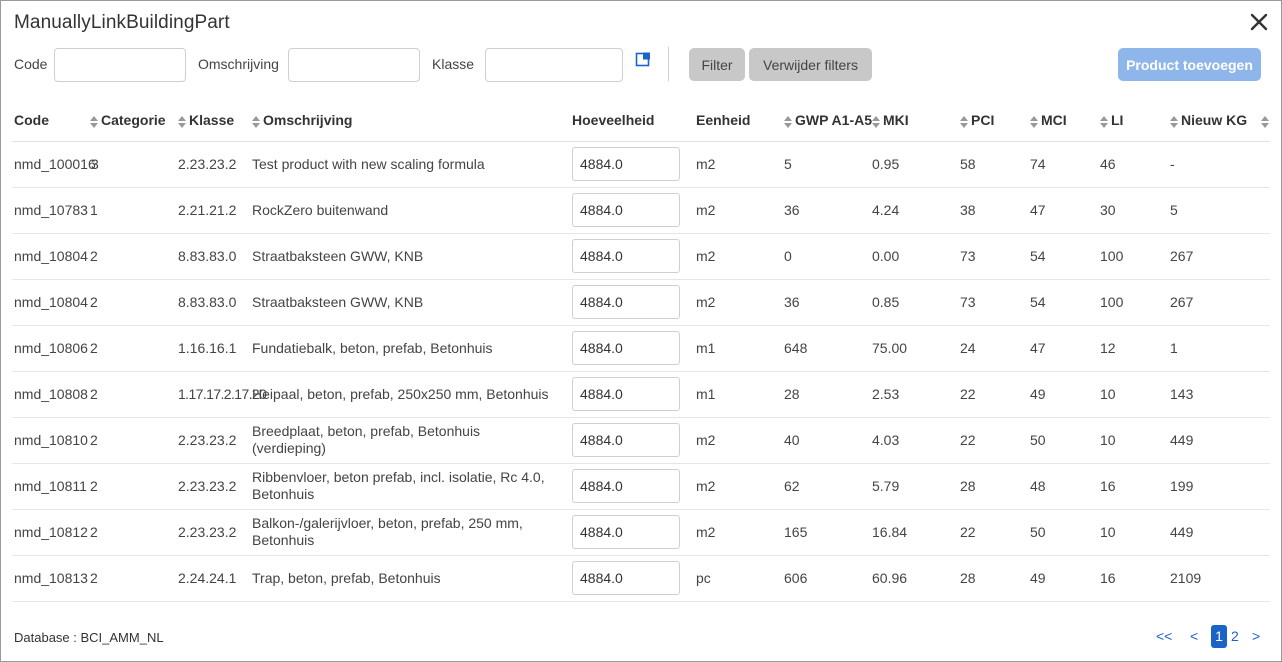 Image resolution: width=1282 pixels, height=662 pixels. Describe the element at coordinates (1219, 636) in the screenshot. I see `pager-page-1: 1` at that location.